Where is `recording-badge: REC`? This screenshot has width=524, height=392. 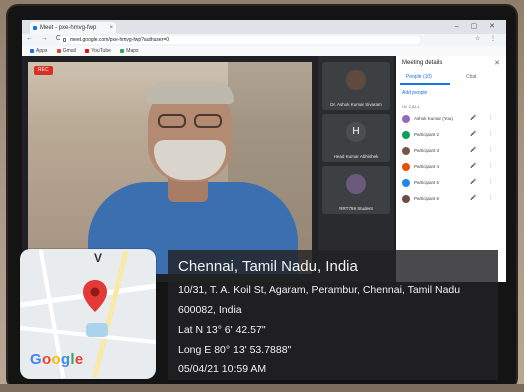 recording-badge: REC is located at coordinates (43, 70).